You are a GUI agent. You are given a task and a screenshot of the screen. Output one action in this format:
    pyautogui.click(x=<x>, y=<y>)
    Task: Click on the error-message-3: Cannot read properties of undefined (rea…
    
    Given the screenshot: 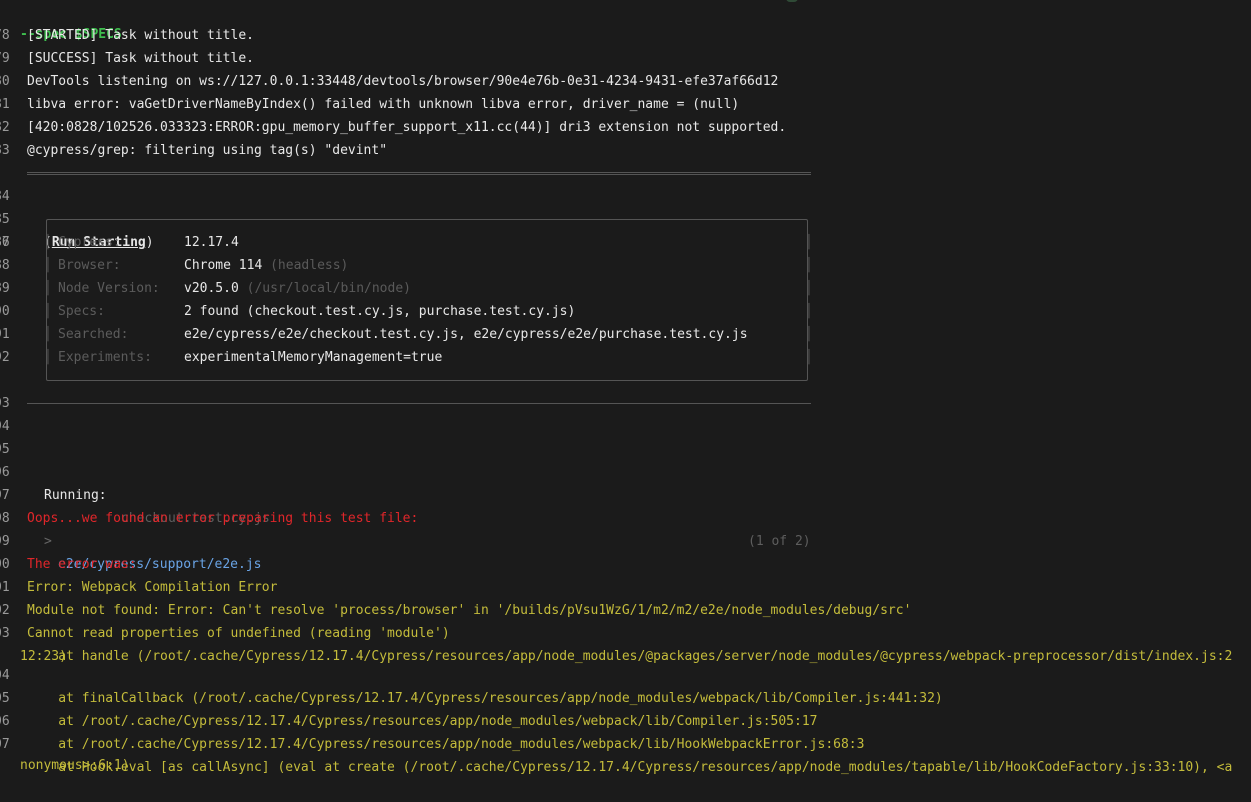 What is the action you would take?
    pyautogui.click(x=238, y=633)
    